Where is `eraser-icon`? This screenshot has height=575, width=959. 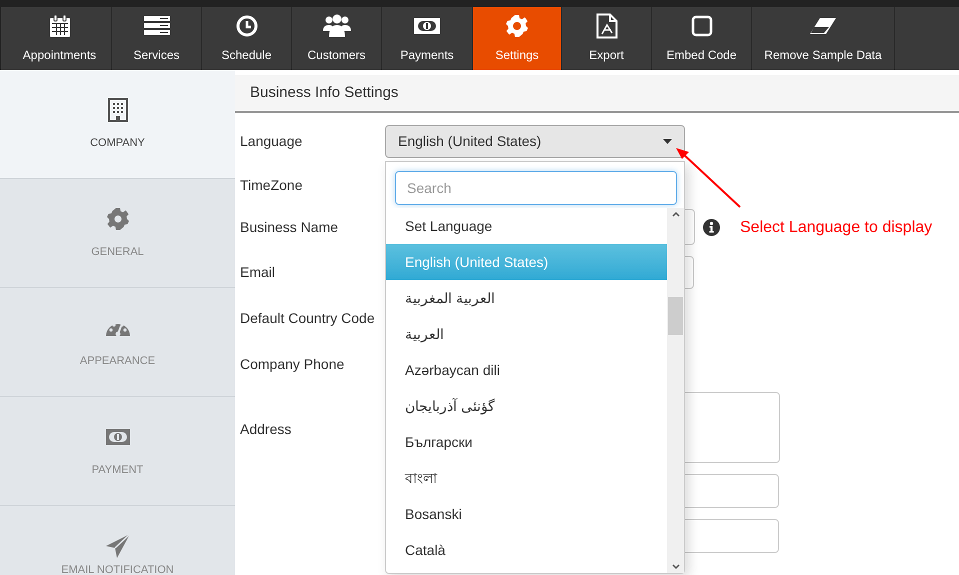
eraser-icon is located at coordinates (823, 26).